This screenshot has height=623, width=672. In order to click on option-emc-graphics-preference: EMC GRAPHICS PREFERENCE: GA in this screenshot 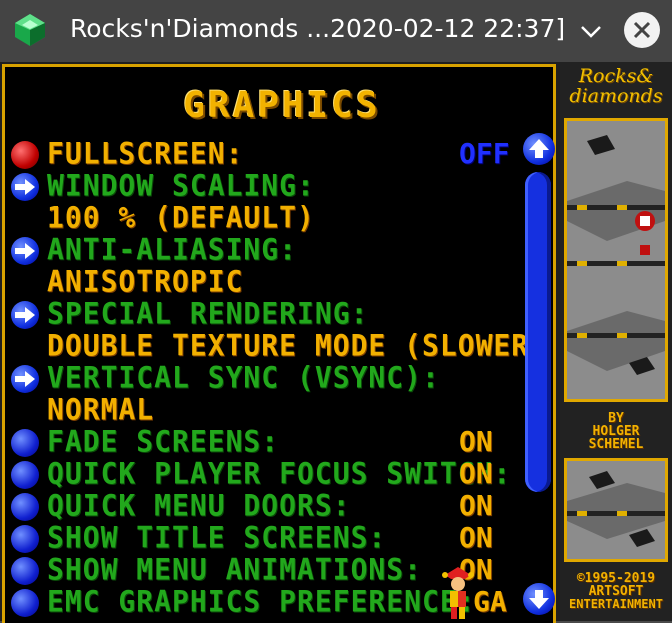, I will do `click(261, 601)`.